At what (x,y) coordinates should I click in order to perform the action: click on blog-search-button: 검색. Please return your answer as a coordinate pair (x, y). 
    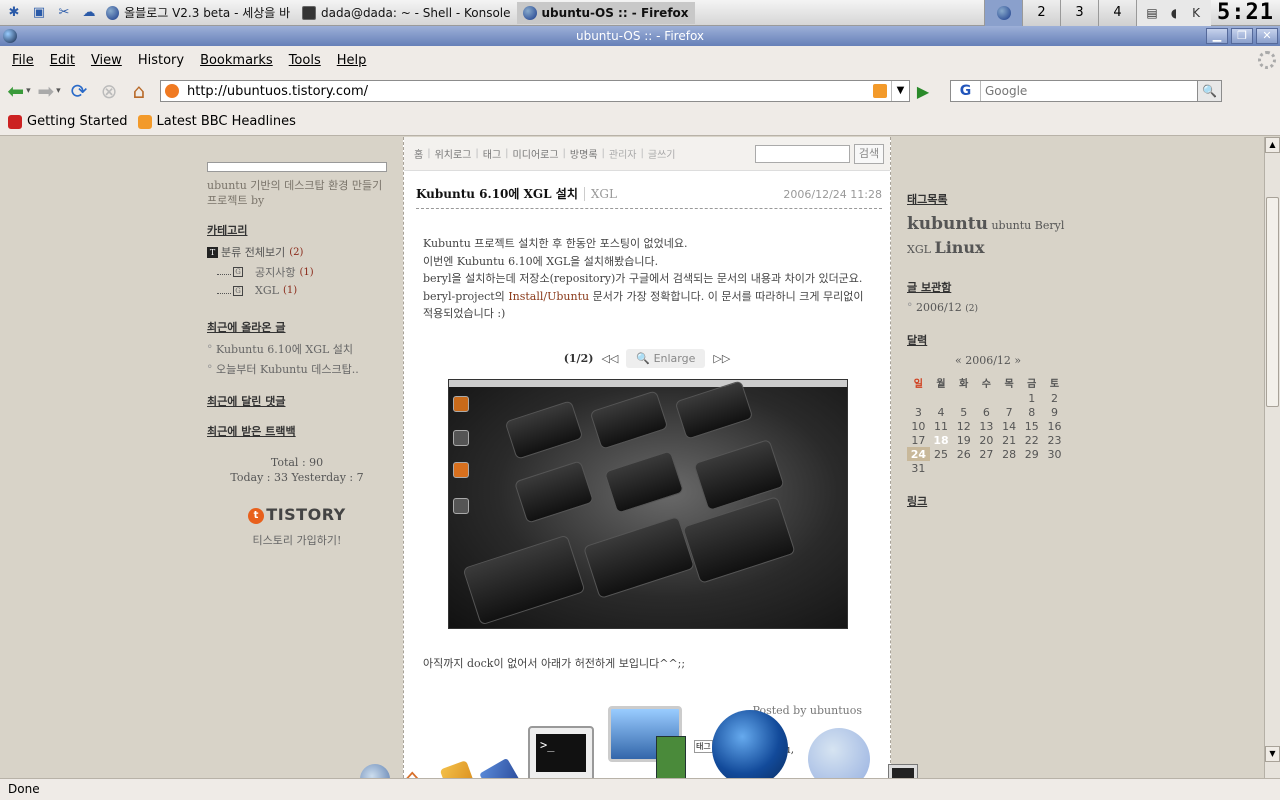
    Looking at the image, I should click on (869, 153).